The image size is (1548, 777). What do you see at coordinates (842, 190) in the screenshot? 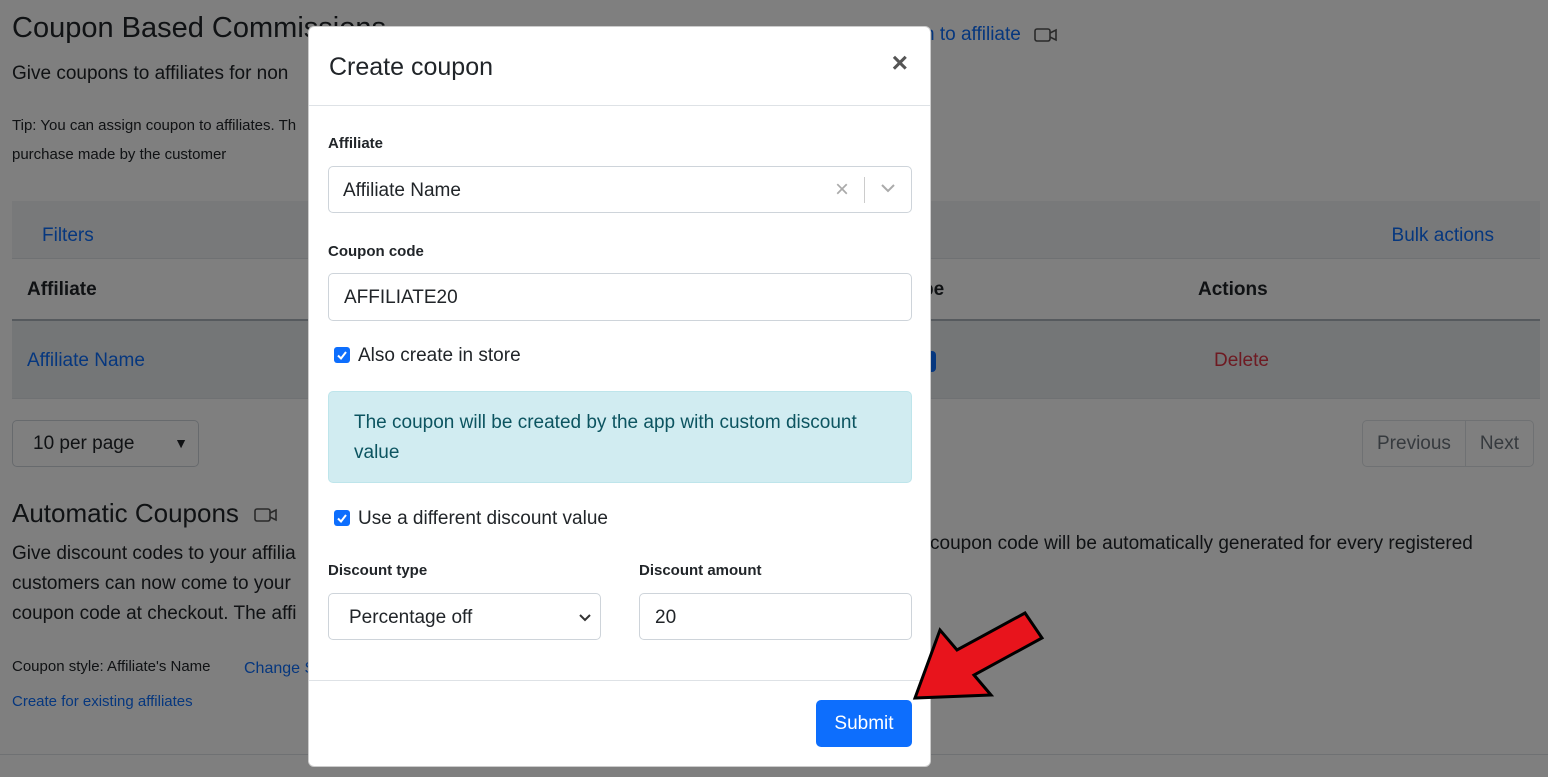
I see `clear-icon: ×` at bounding box center [842, 190].